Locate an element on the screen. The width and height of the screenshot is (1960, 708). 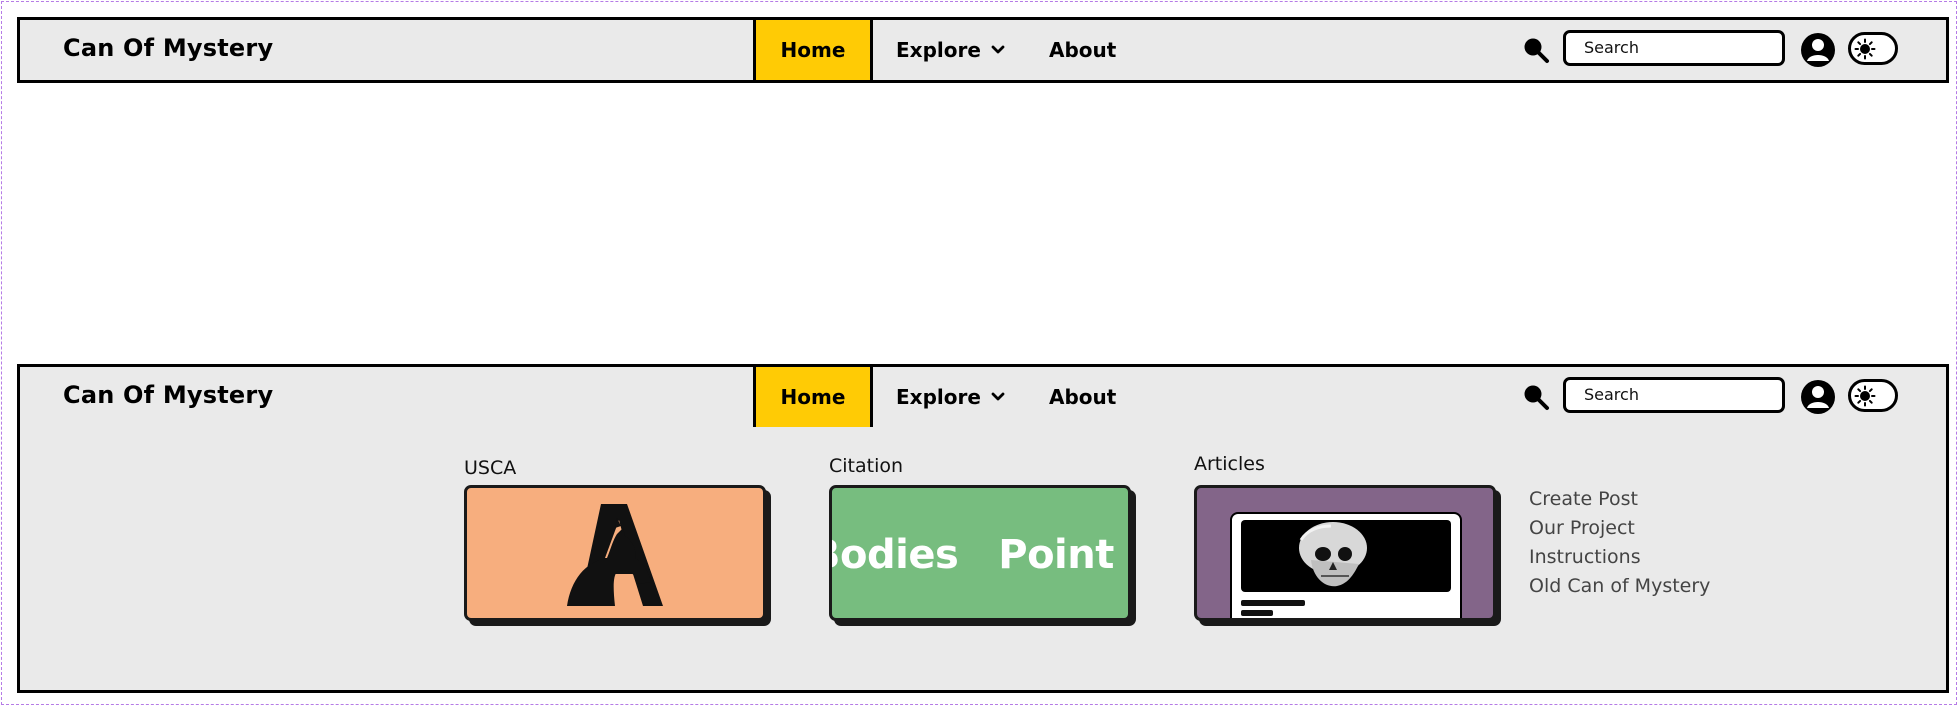
citation-card: Bodies Point D is located at coordinates (980, 553).